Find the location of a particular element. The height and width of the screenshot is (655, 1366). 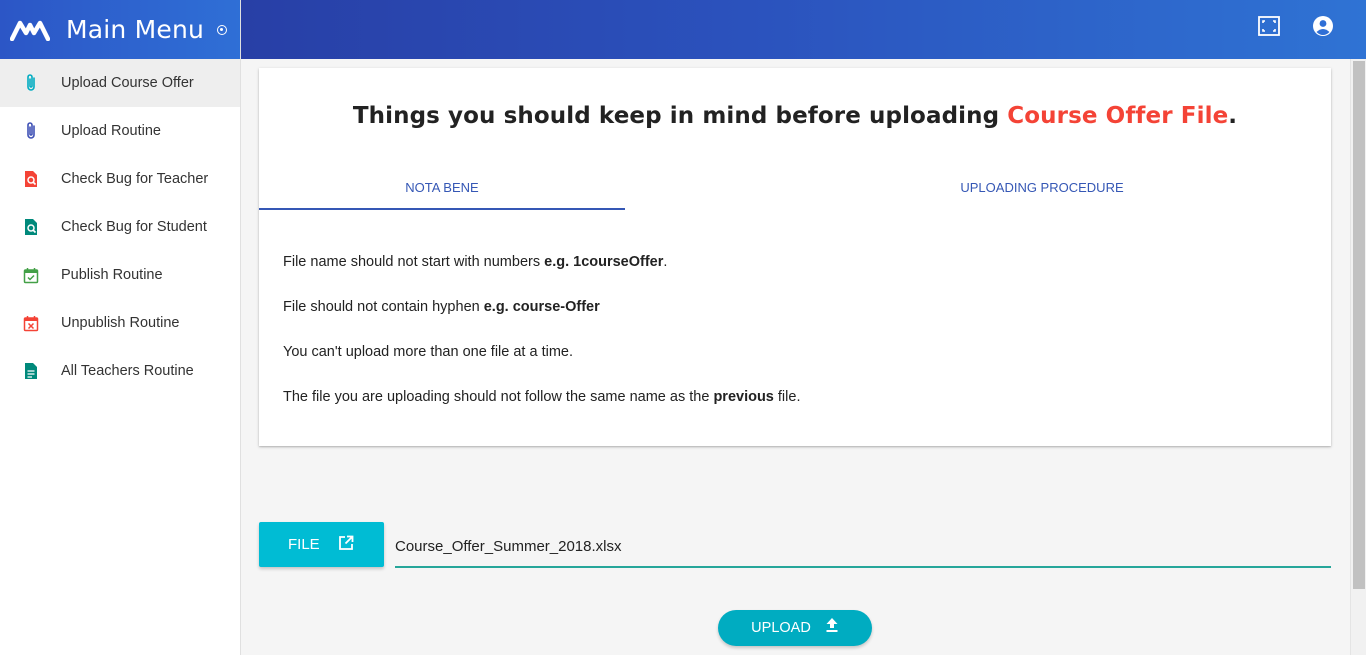

page-scrollbar is located at coordinates (1358, 357).